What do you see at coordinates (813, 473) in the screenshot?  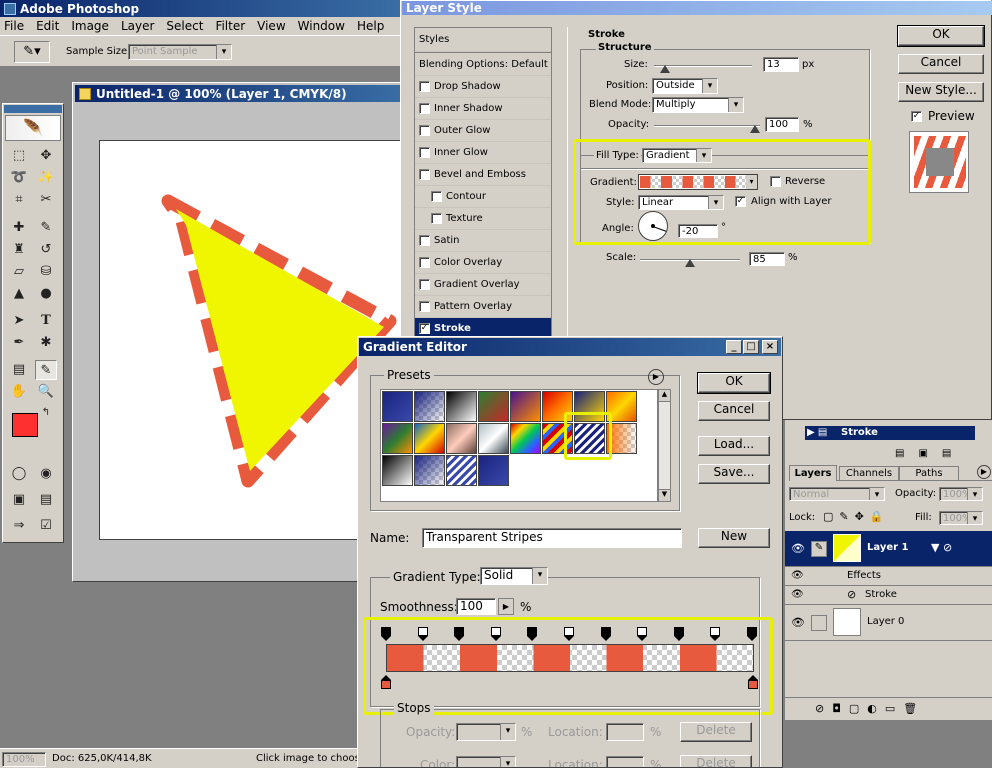 I see `tab-layers: Layers` at bounding box center [813, 473].